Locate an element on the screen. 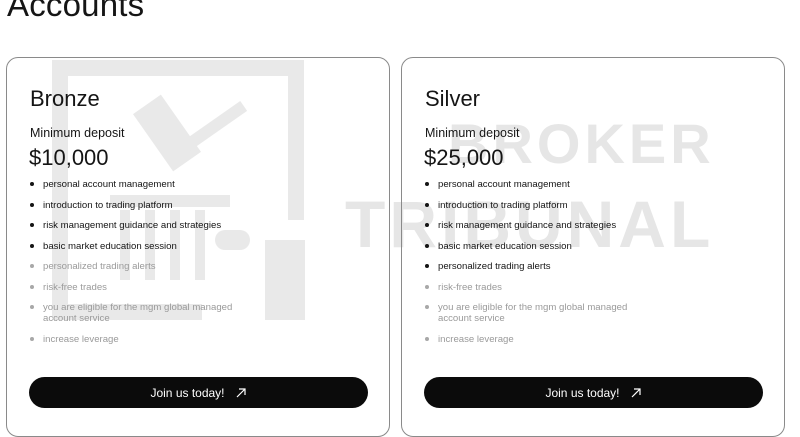  page-title: Accounts is located at coordinates (76, 11).